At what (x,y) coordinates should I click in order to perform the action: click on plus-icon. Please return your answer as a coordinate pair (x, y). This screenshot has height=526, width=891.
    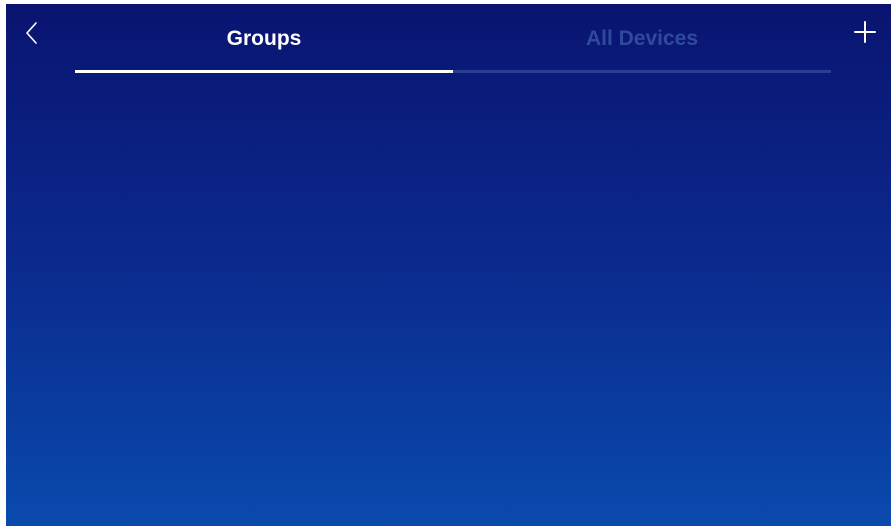
    Looking at the image, I should click on (865, 32).